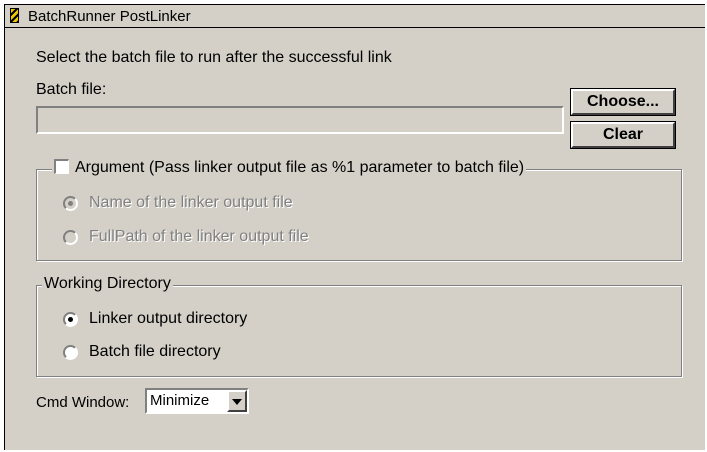 The width and height of the screenshot is (707, 452). Describe the element at coordinates (168, 318) in the screenshot. I see `radio-linker-output-directory-label: Linker output directory` at that location.